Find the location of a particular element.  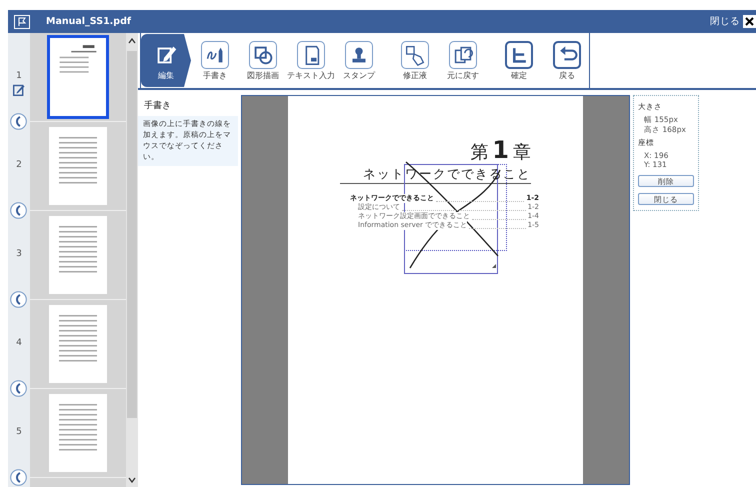

toolbar-button: 確定 is located at coordinates (519, 60).